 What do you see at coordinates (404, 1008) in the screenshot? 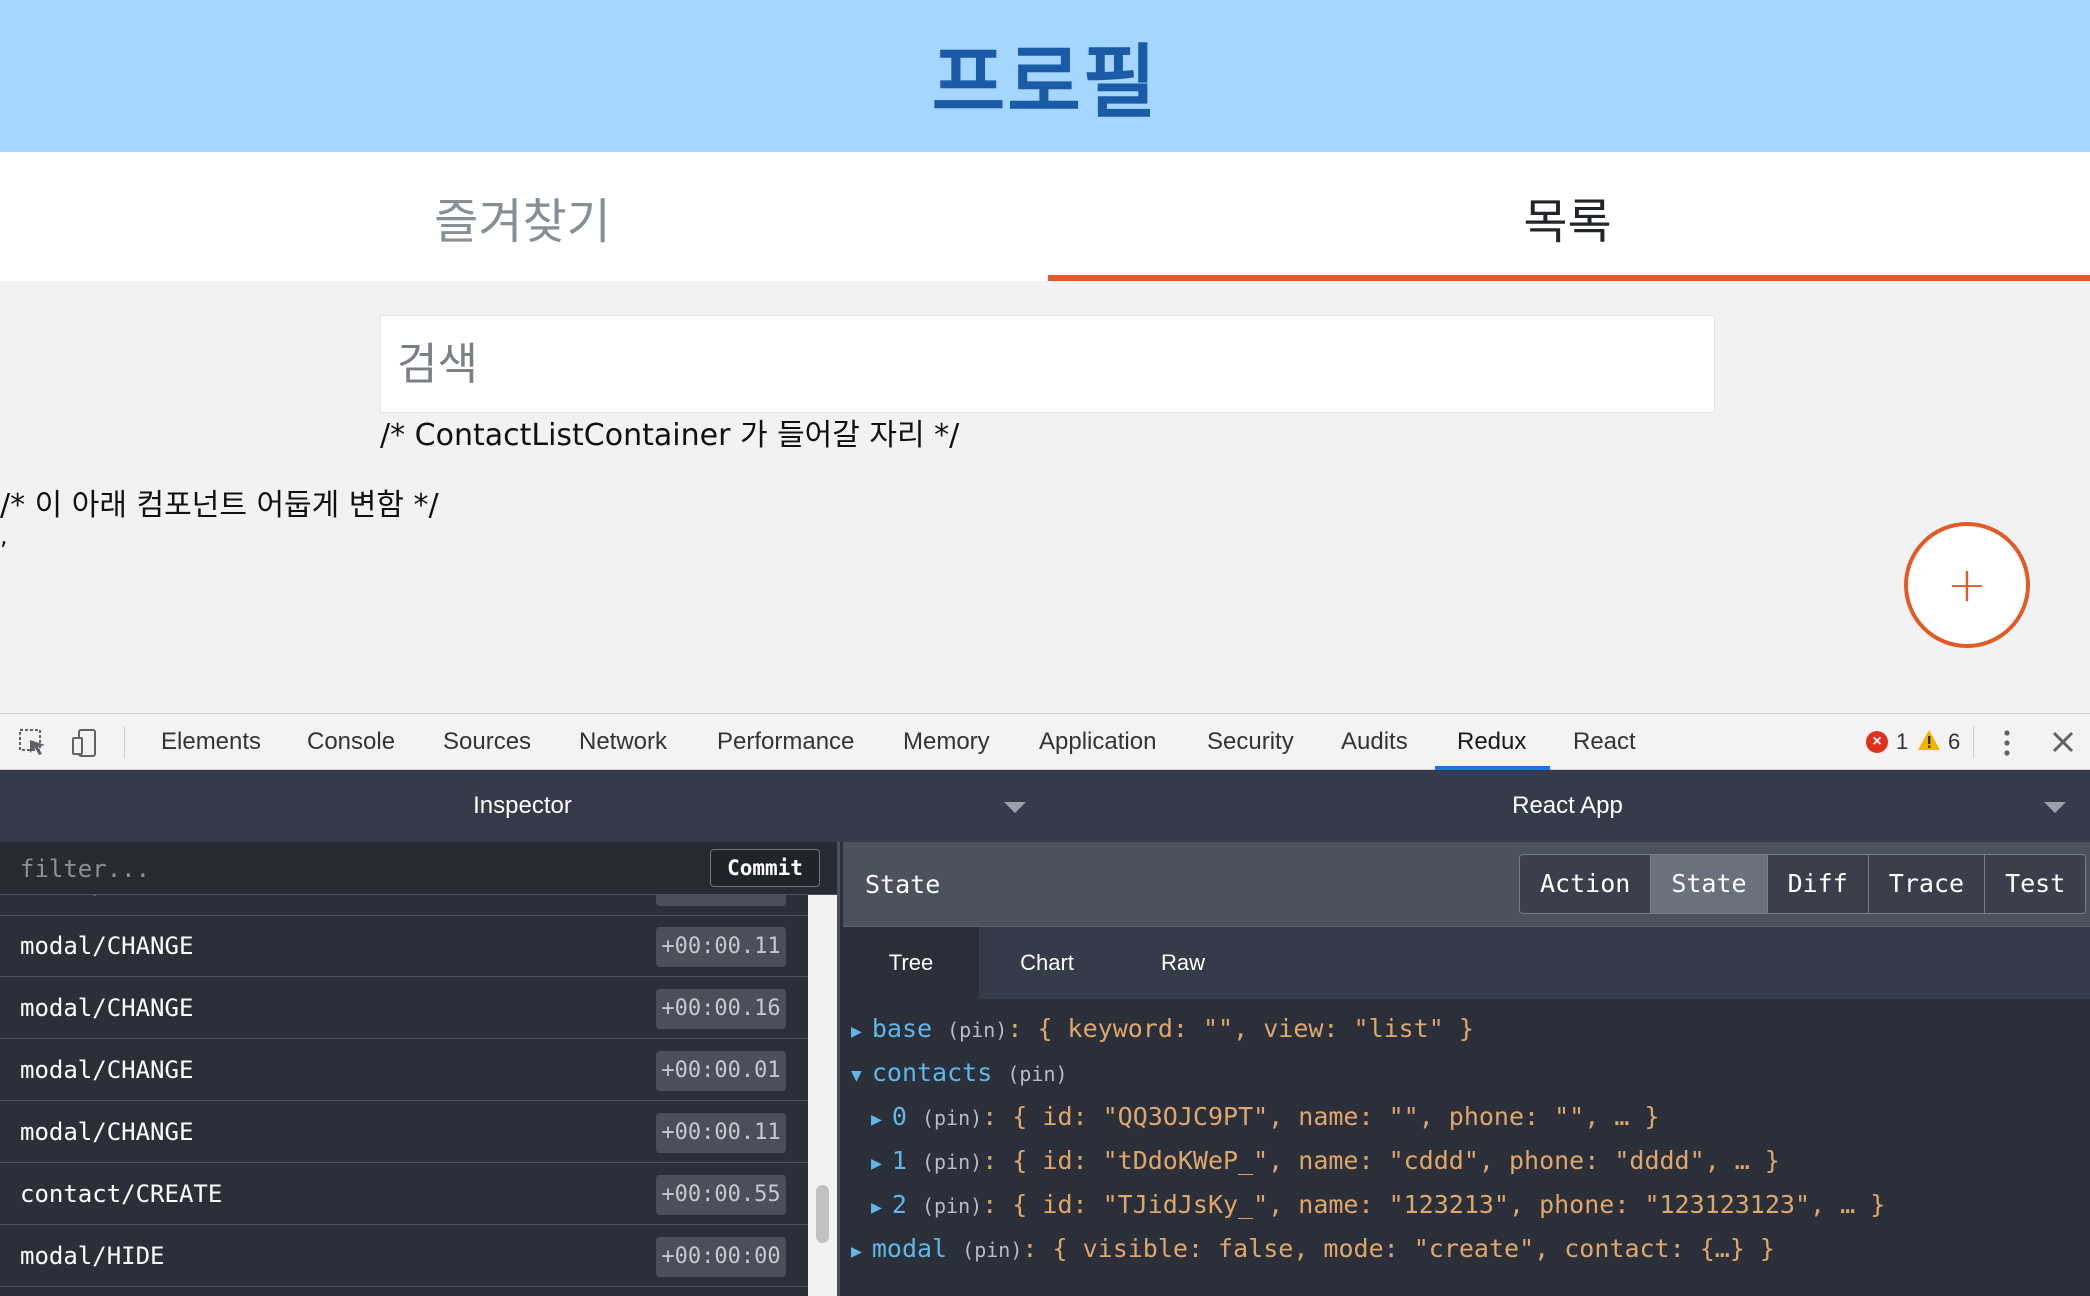
I see `action-row: modal/CHANGE +00:00.16` at bounding box center [404, 1008].